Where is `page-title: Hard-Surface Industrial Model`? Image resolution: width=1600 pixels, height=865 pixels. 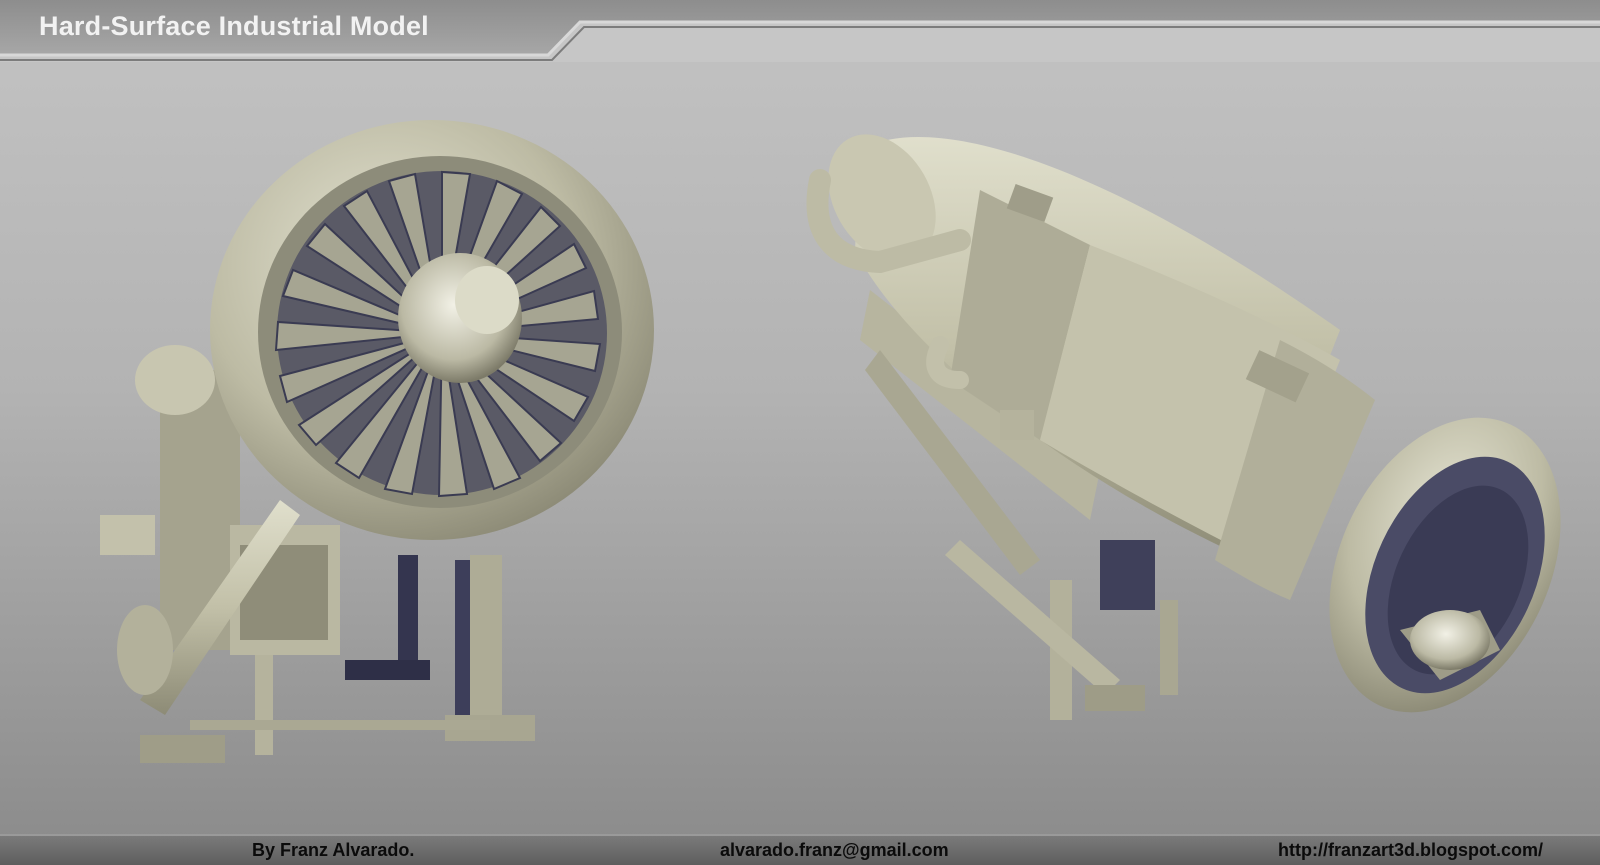 page-title: Hard-Surface Industrial Model is located at coordinates (234, 26).